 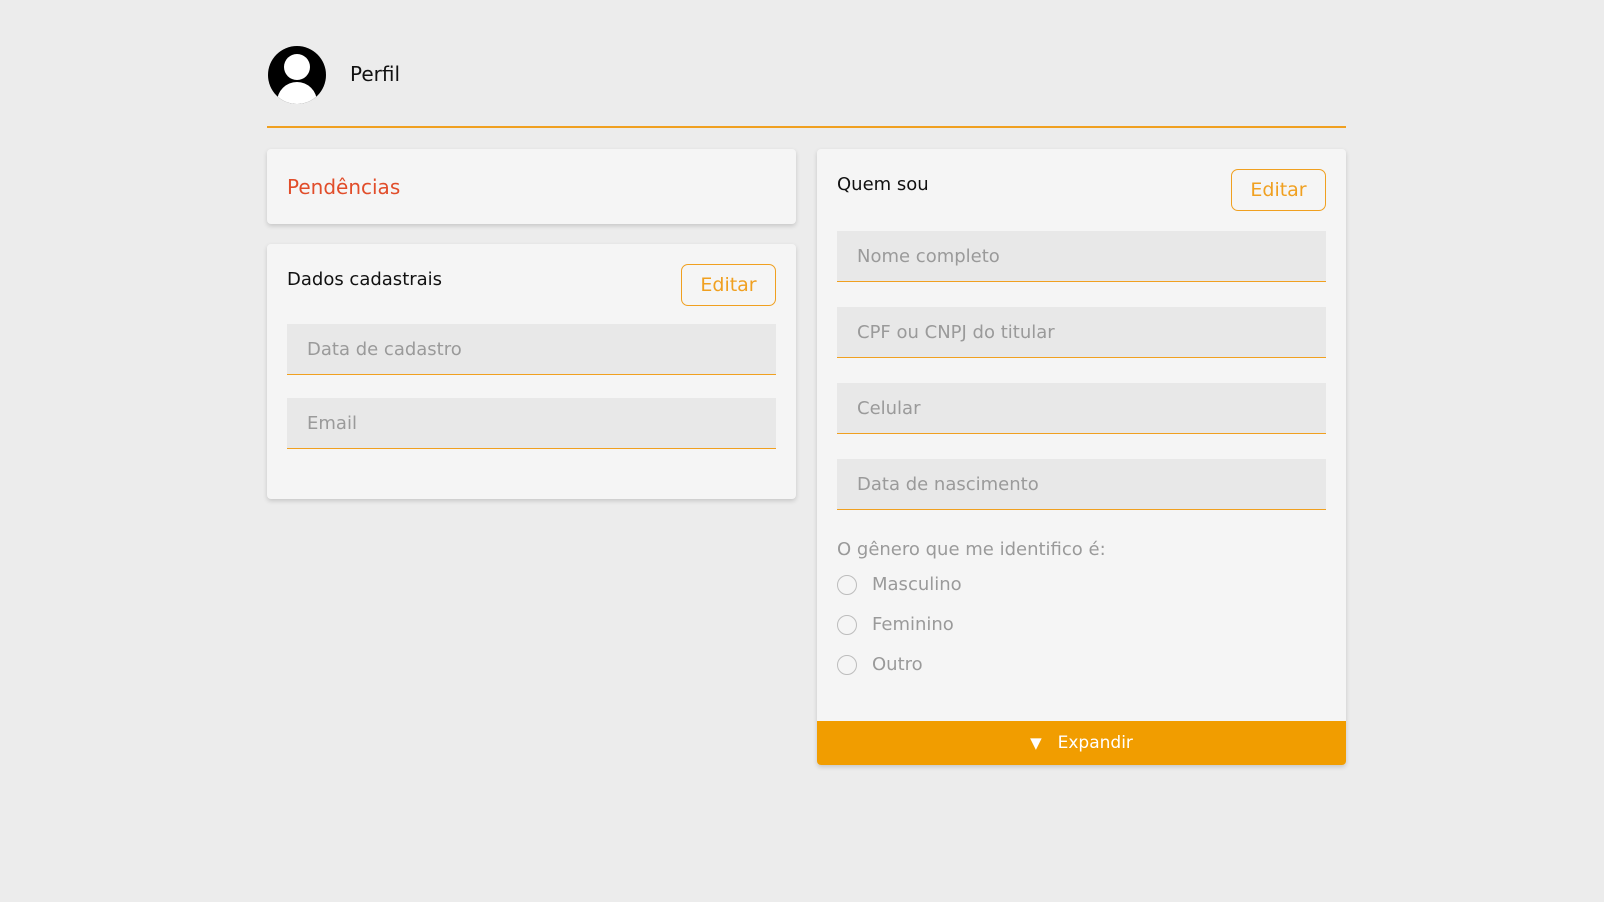 I want to click on about-me-edit-button: Editar, so click(x=1278, y=190).